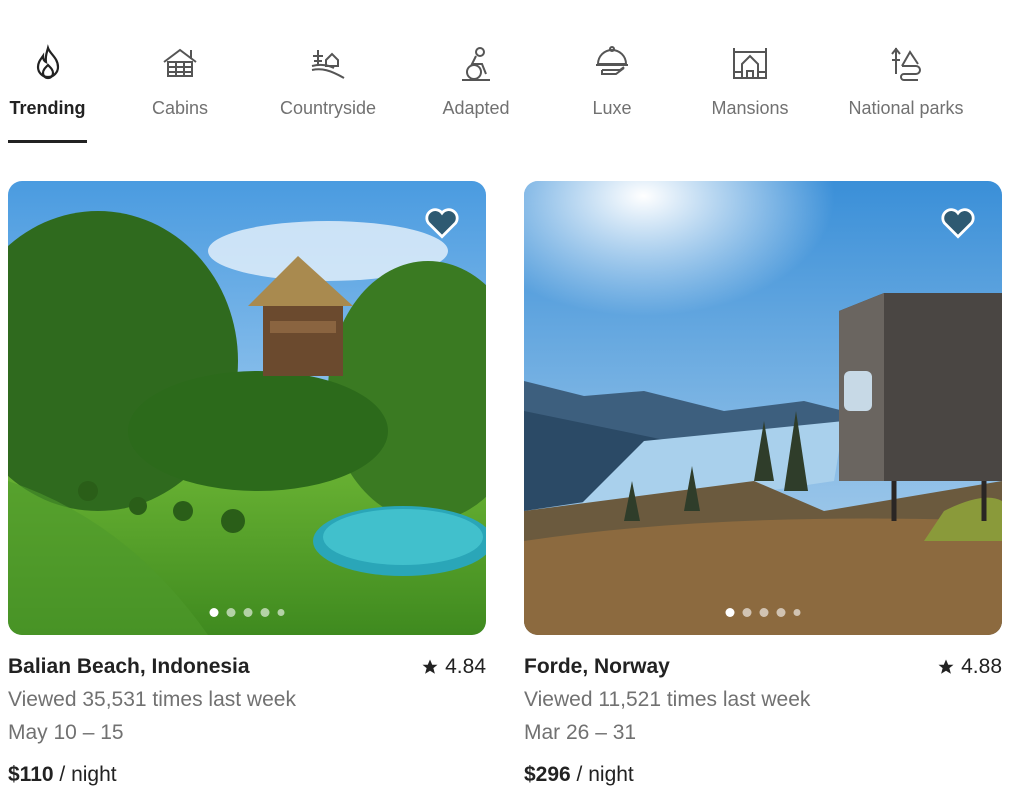  Describe the element at coordinates (981, 666) in the screenshot. I see `rating-value: 4.88` at that location.